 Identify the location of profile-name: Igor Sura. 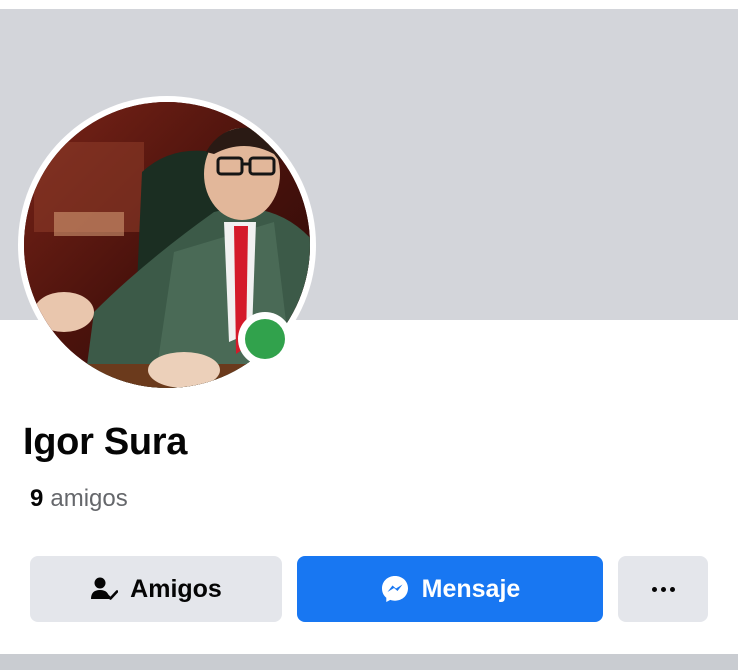
(105, 442).